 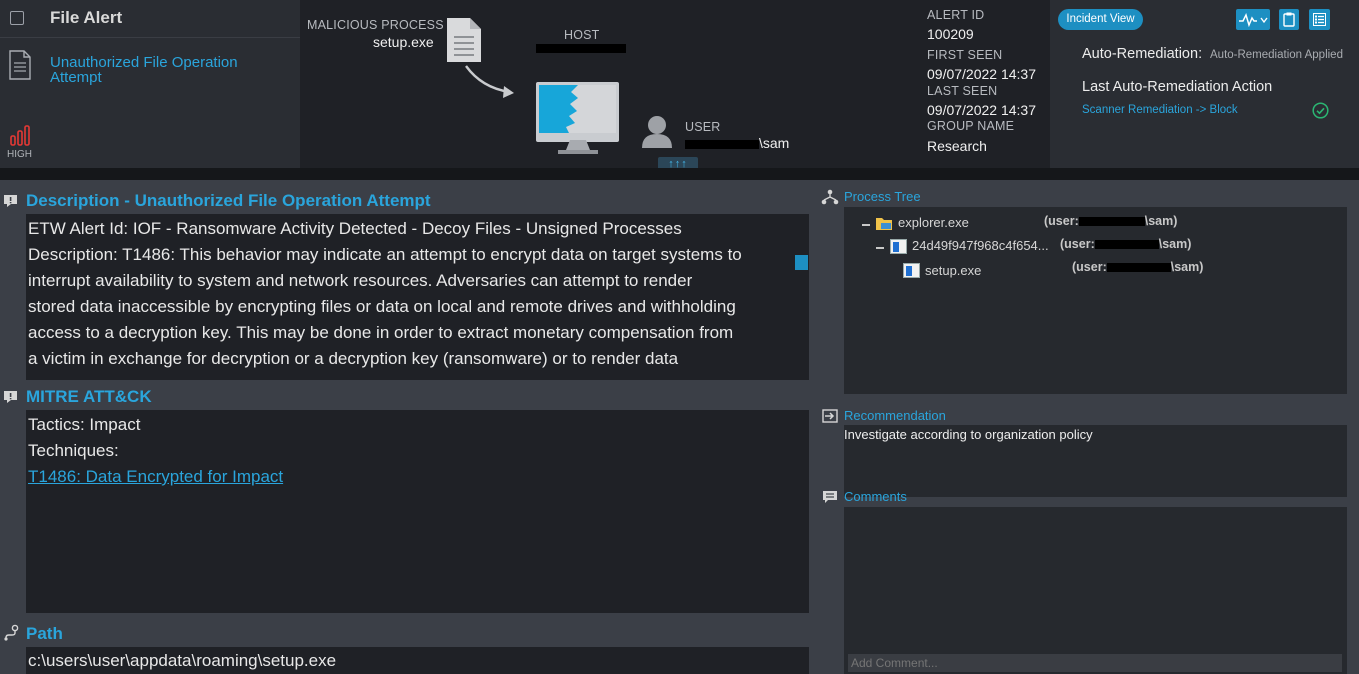 I want to click on folder-icon, so click(x=884, y=225).